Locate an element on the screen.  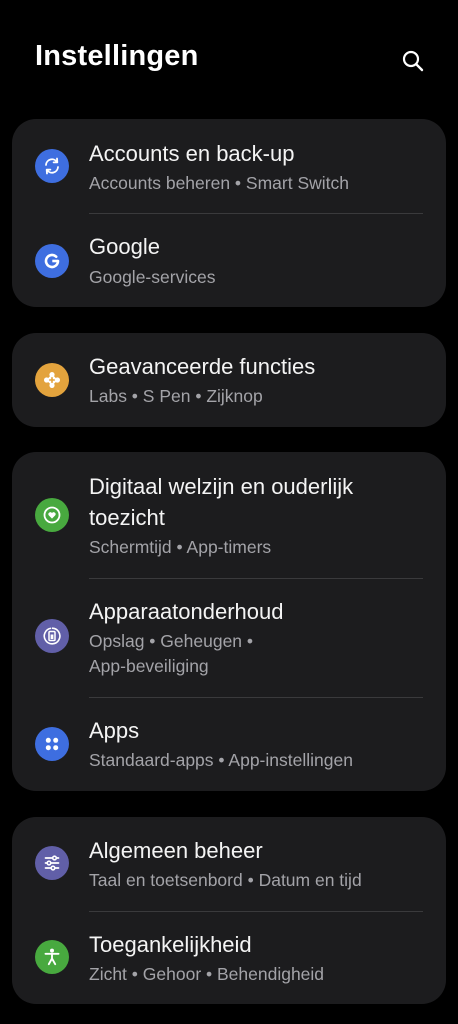
device-care-icon is located at coordinates (52, 636).